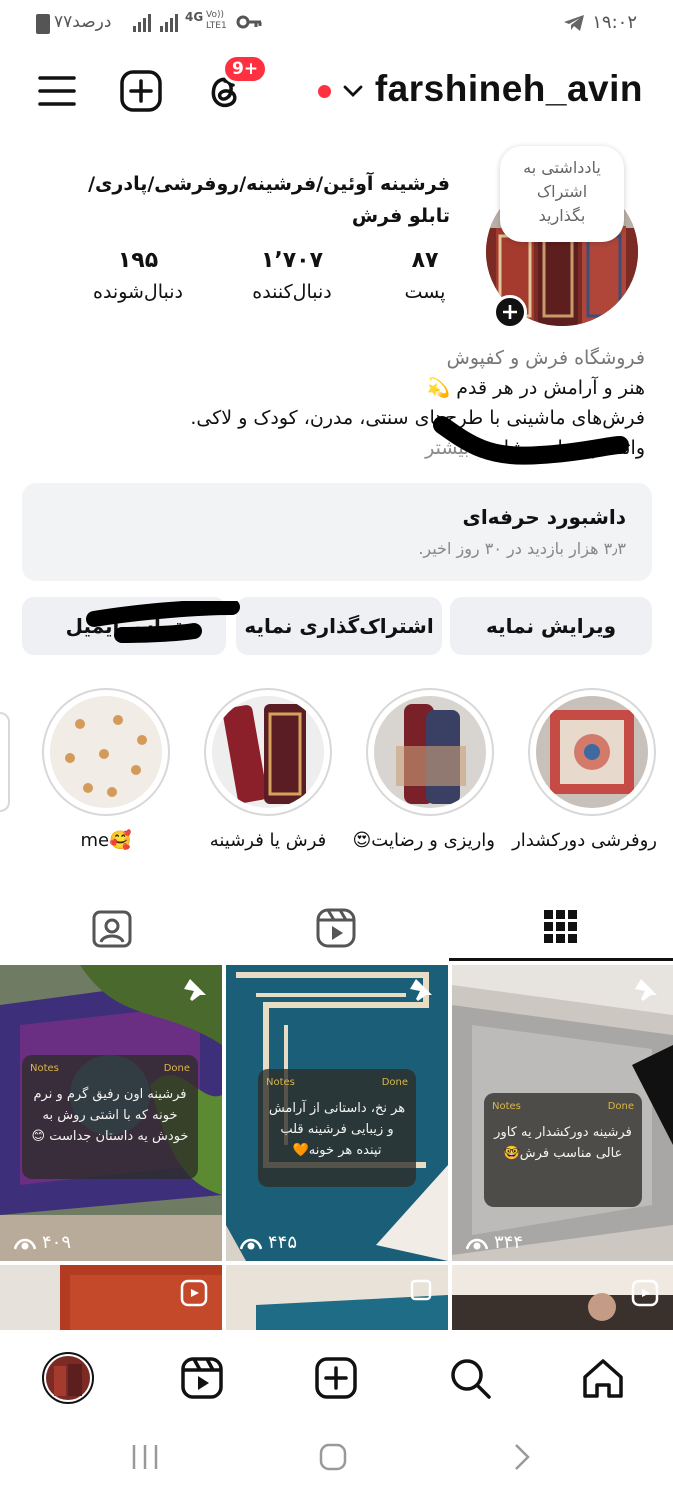 The image size is (673, 1500). I want to click on back-icon, so click(522, 1457).